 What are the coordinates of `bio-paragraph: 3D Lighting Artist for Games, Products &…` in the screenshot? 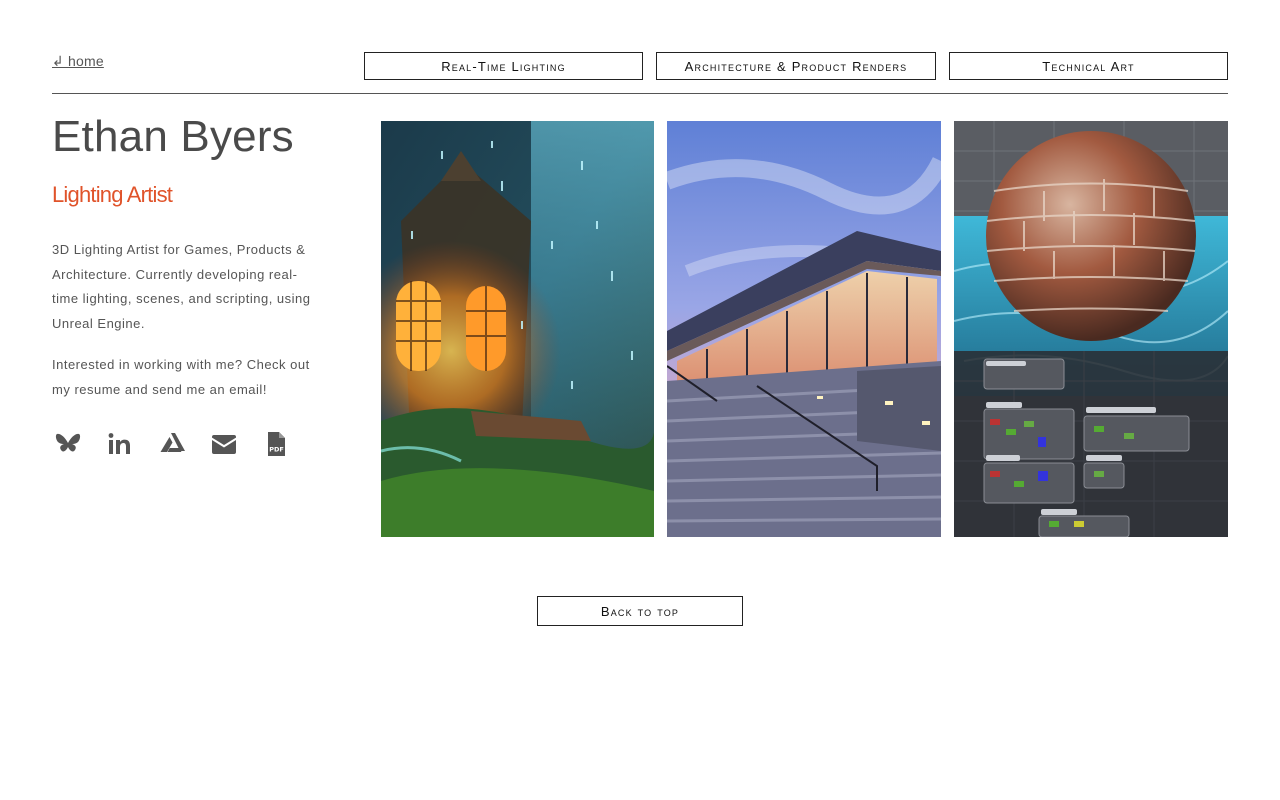 It's located at (181, 286).